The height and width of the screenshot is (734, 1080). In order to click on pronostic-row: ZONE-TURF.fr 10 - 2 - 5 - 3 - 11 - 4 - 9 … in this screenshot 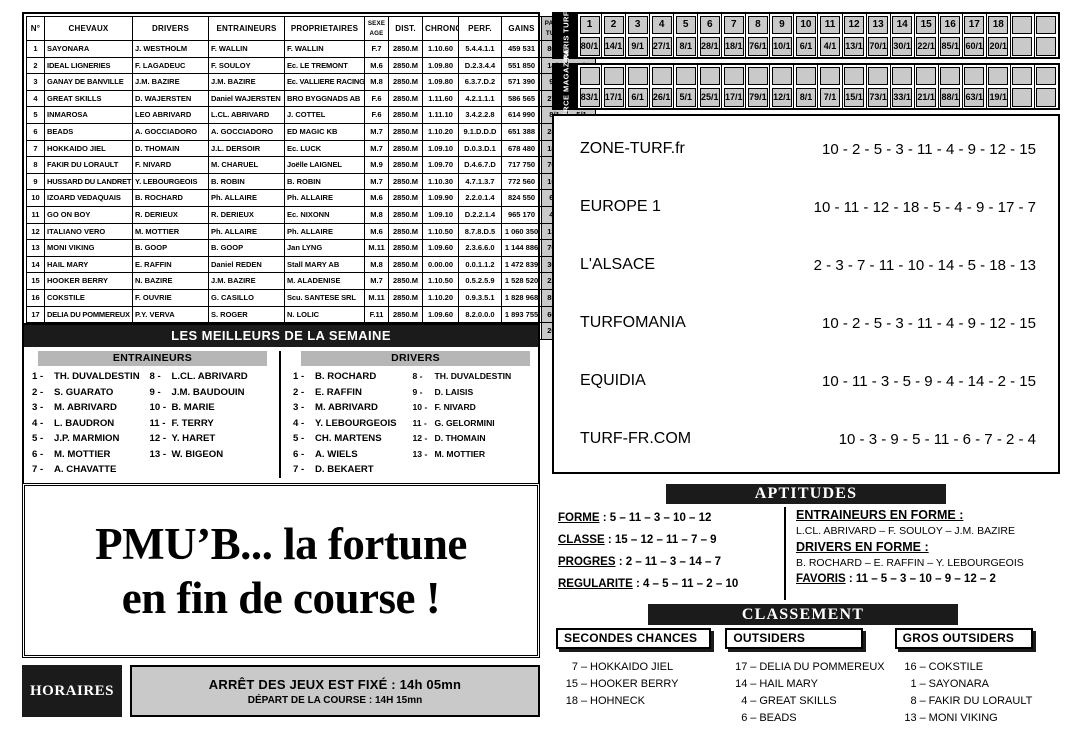, I will do `click(806, 149)`.